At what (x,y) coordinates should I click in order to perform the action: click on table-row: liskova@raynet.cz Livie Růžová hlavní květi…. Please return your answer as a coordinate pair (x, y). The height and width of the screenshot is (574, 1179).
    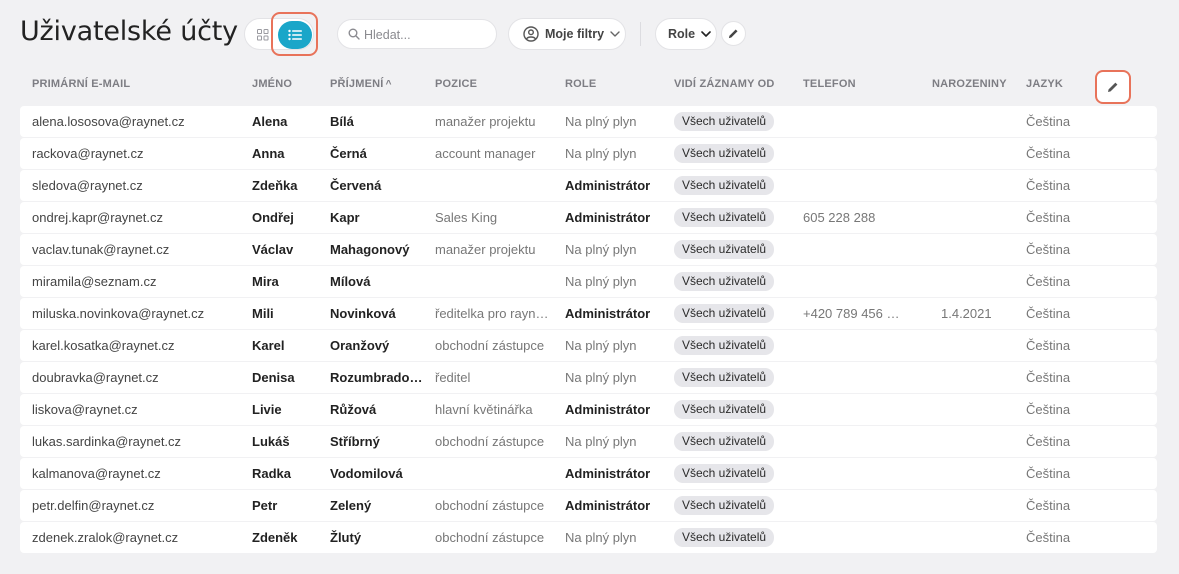
    Looking at the image, I should click on (588, 409).